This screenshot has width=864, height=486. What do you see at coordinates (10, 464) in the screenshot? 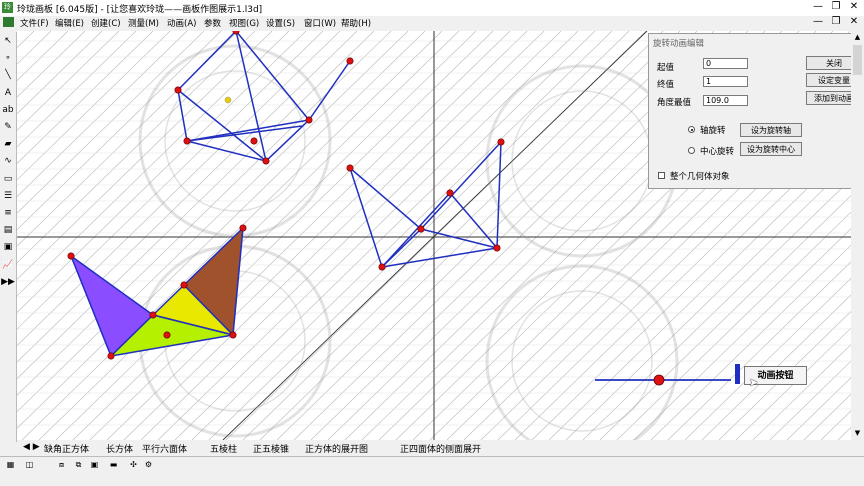
I see `grid-view-icon: ▦` at bounding box center [10, 464].